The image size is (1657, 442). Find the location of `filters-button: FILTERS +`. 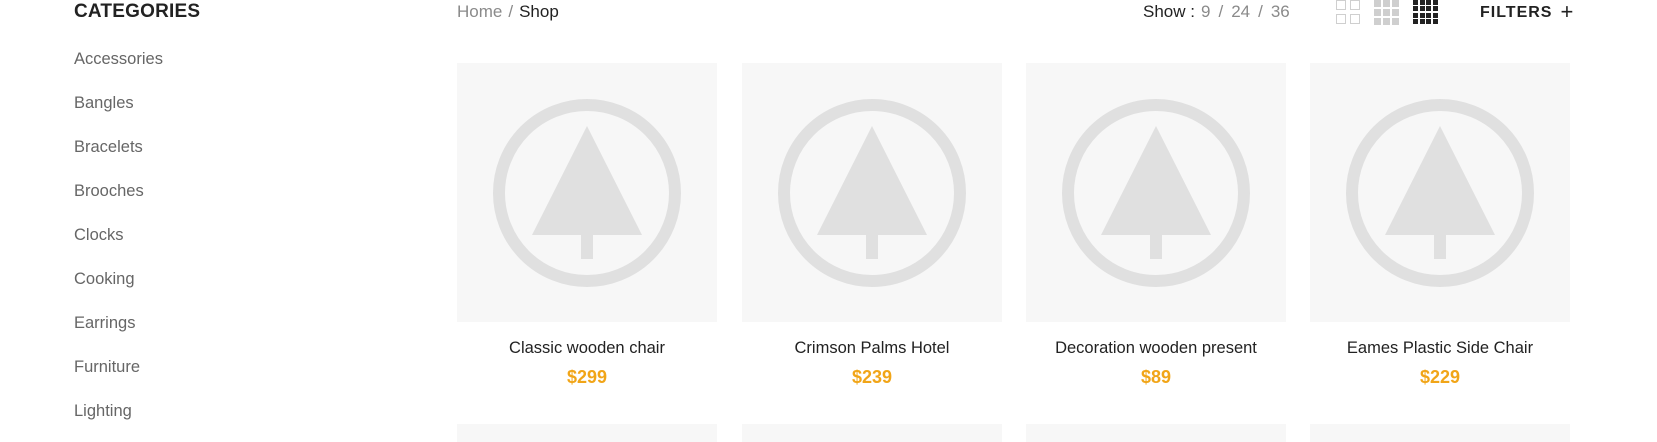

filters-button: FILTERS + is located at coordinates (1527, 12).